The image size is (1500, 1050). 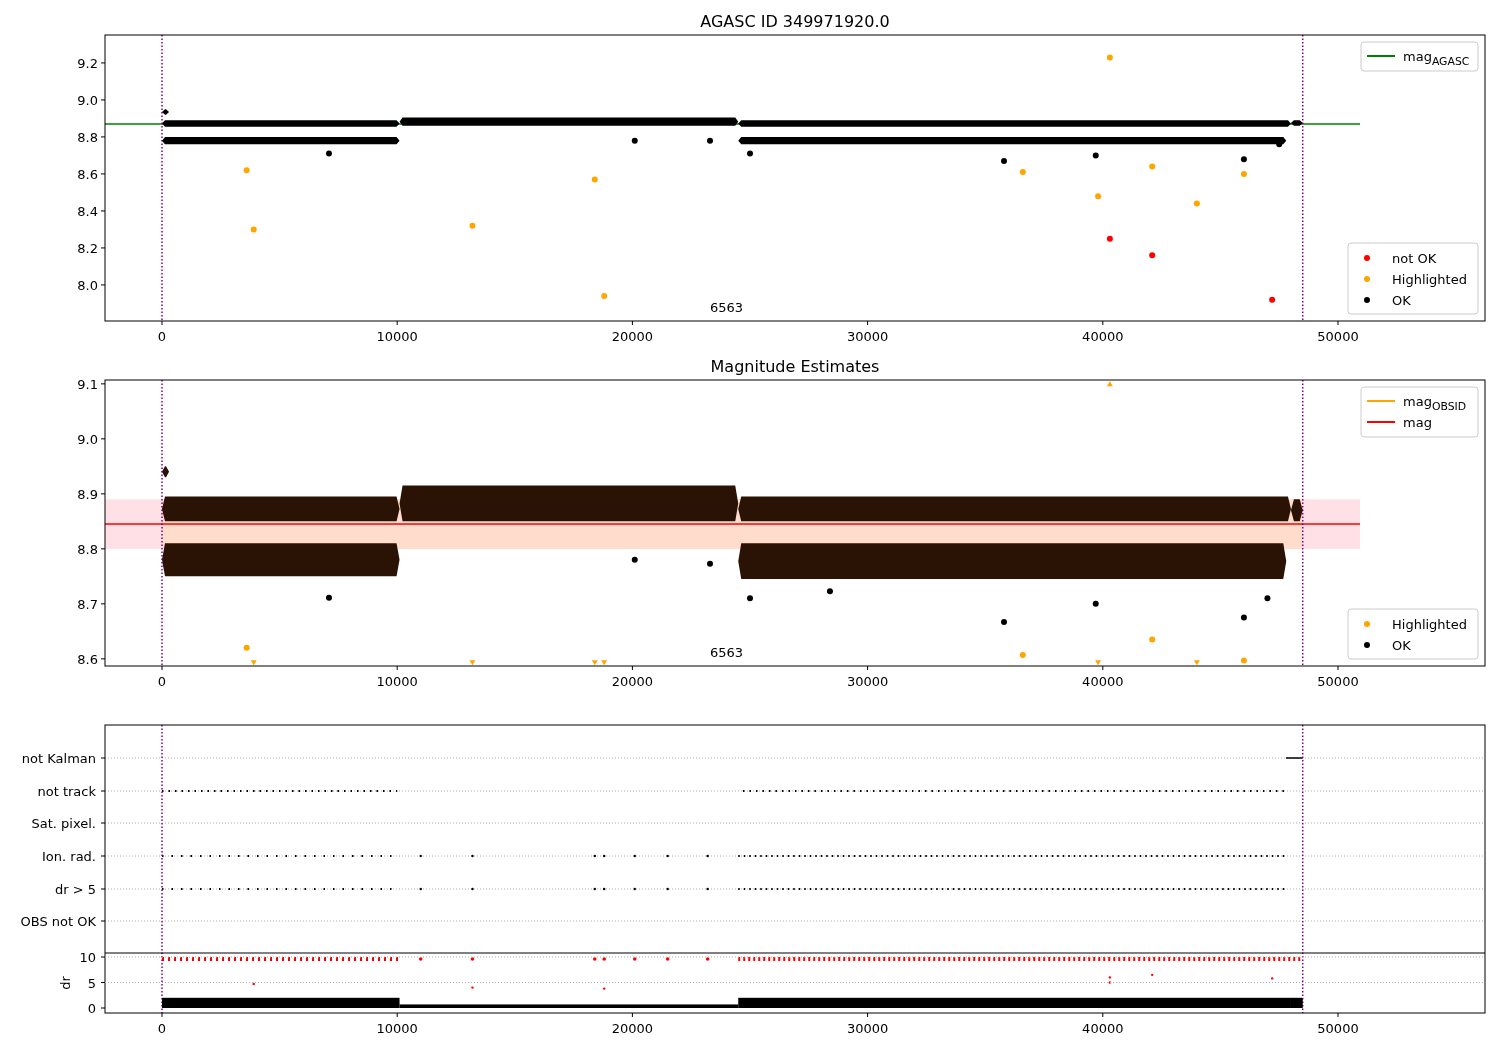 What do you see at coordinates (69, 856) in the screenshot?
I see `flag-label: Ion. rad.` at bounding box center [69, 856].